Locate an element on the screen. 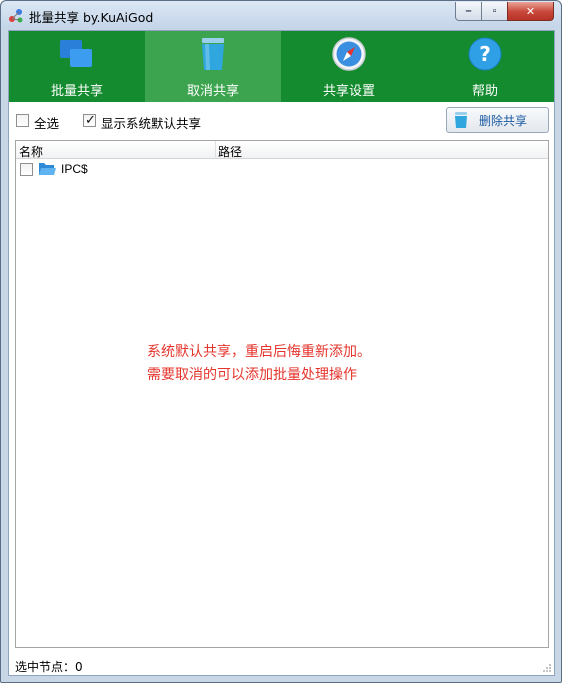  toolbar-label: 共享设置 is located at coordinates (348, 91).